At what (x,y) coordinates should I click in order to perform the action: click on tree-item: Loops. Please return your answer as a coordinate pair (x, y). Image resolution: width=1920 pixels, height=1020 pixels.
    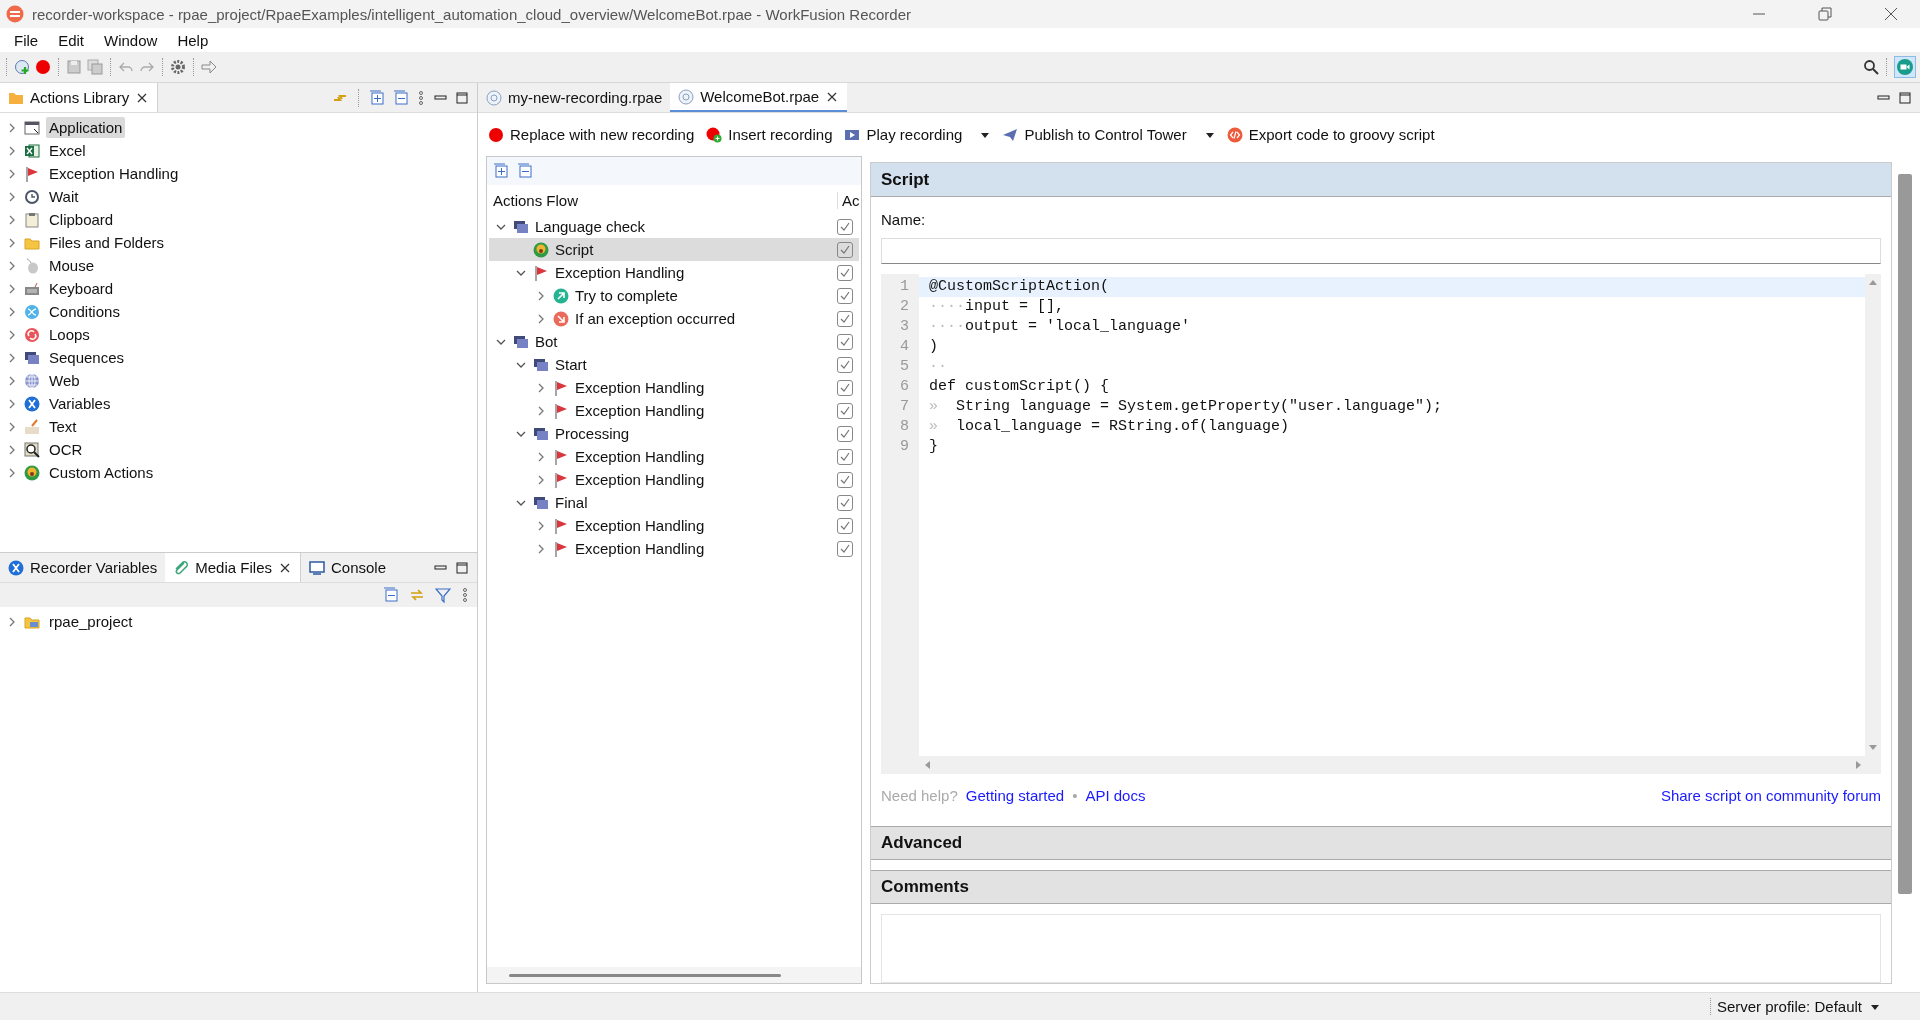
    Looking at the image, I should click on (69, 334).